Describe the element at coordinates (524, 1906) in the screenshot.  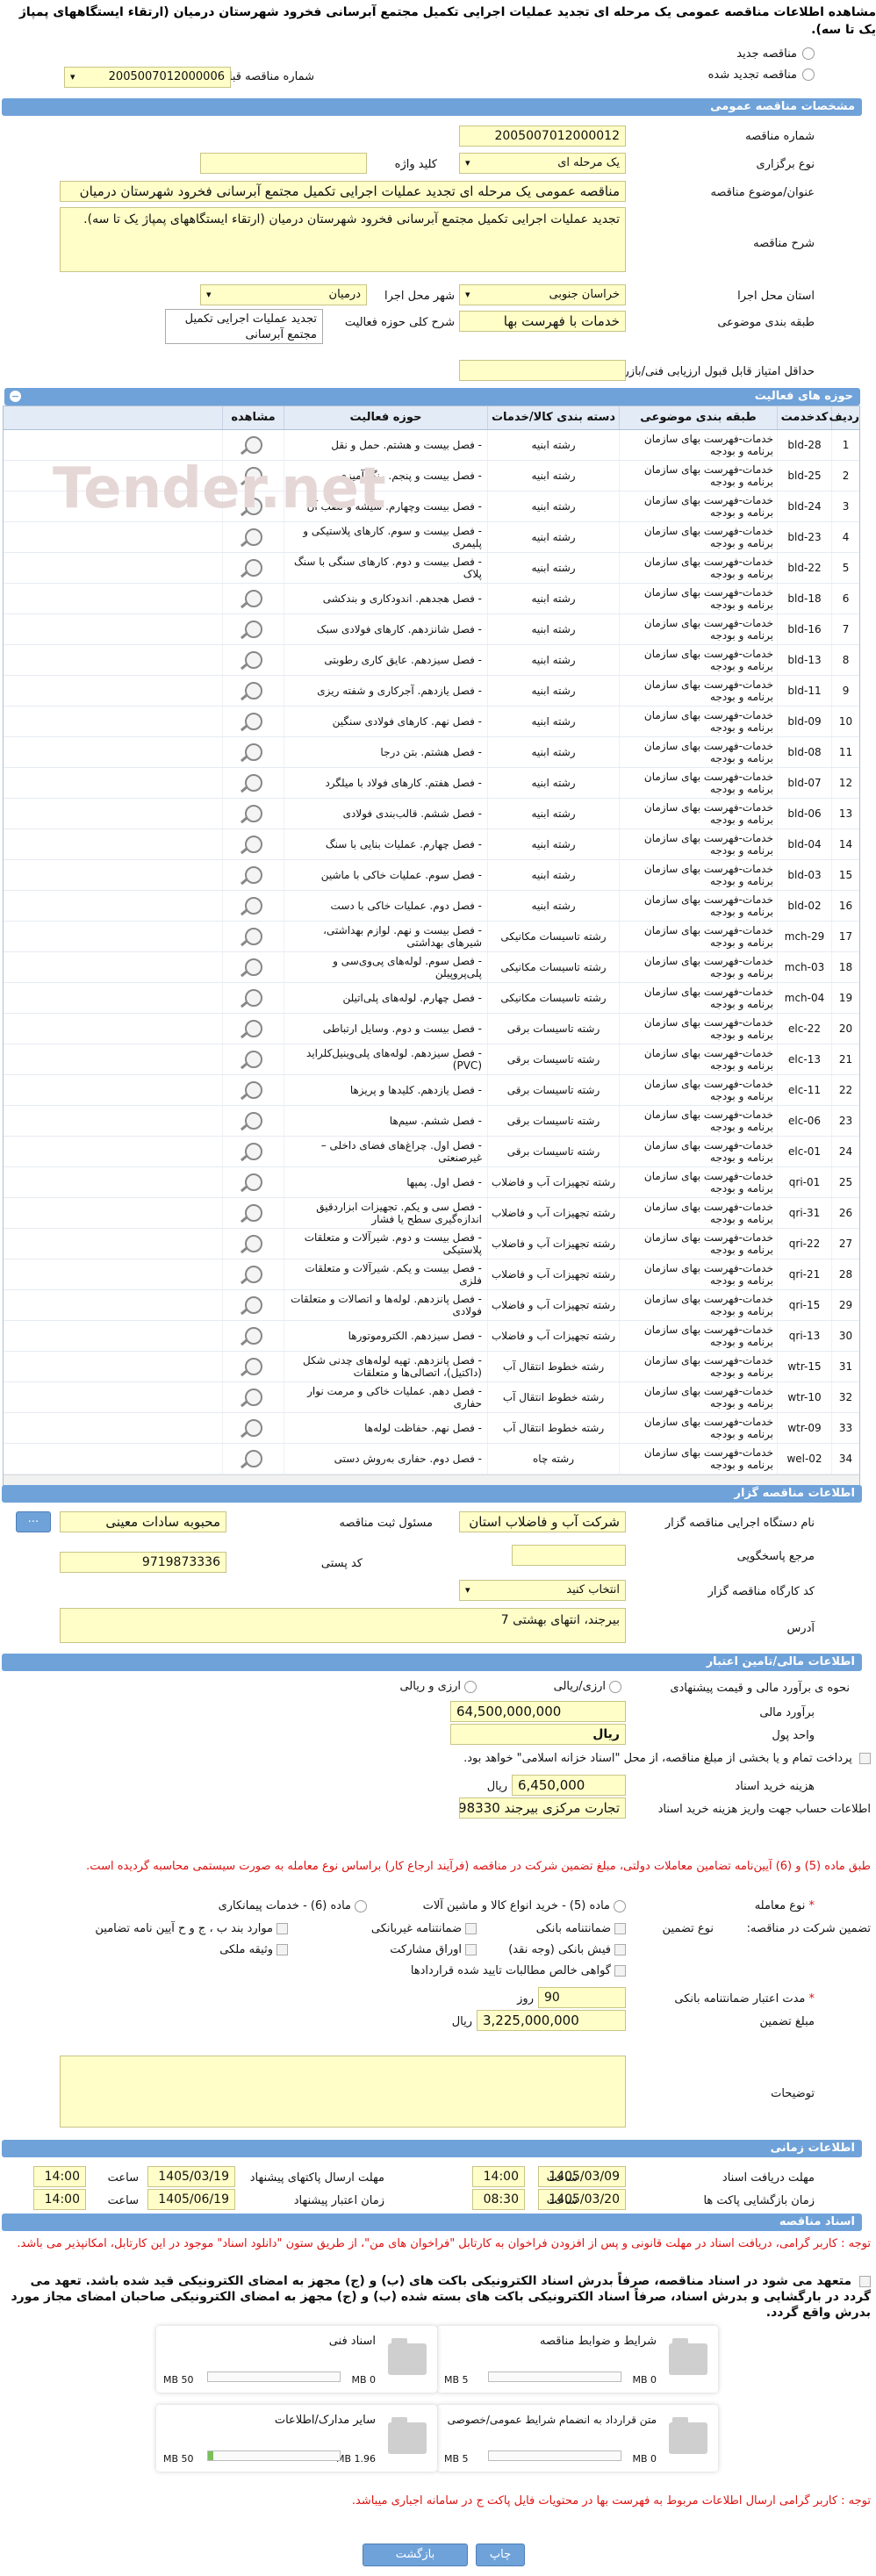
I see `radio-deal-5: ماده (5) - خرید انواع کالا و ماشین آلات` at that location.